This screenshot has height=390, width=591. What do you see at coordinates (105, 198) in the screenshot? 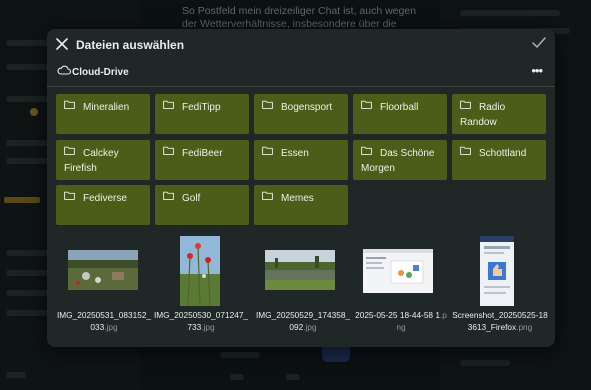
I see `folder-name: Fediverse` at bounding box center [105, 198].